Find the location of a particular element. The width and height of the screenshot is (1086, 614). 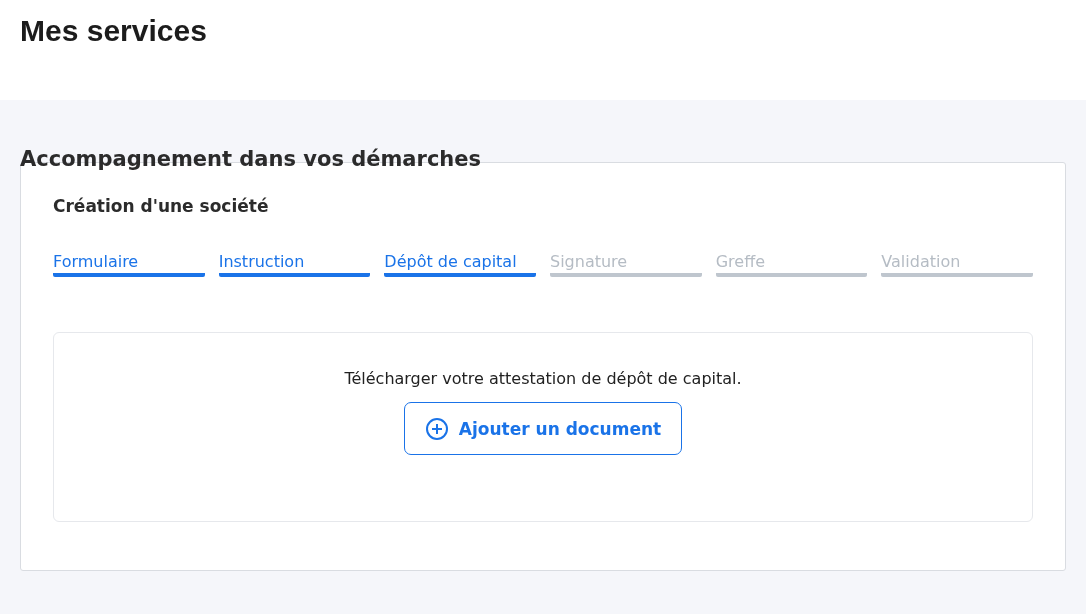

add-document-button: Ajouter un document is located at coordinates (543, 428).